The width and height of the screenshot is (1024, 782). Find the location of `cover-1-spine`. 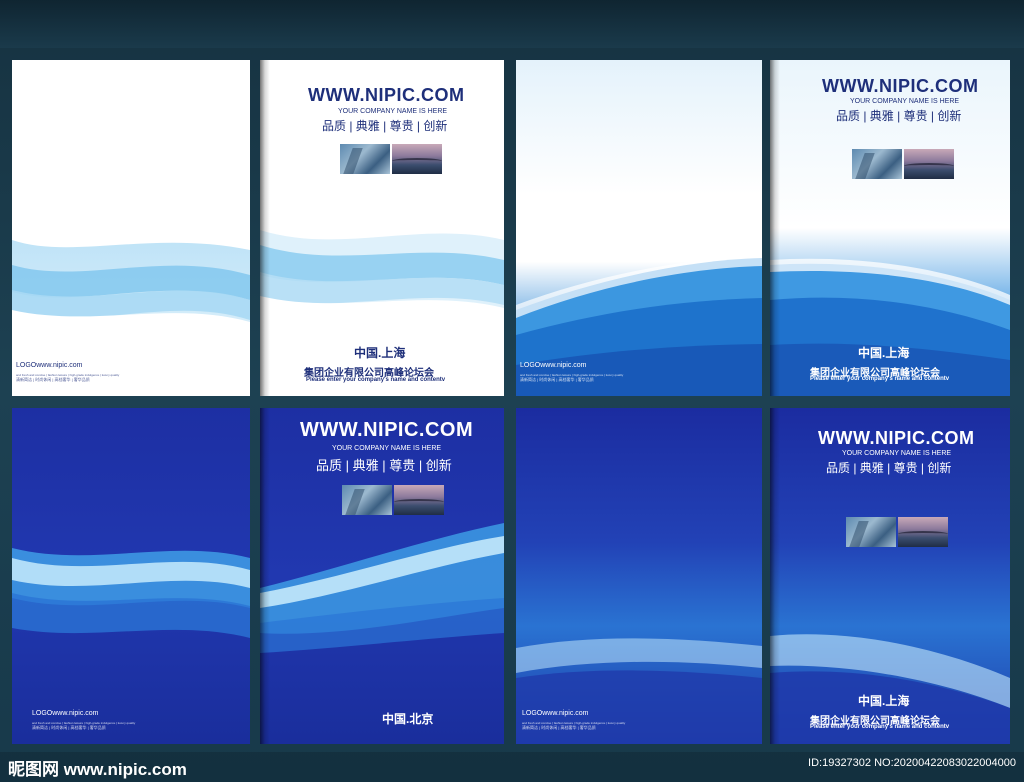

cover-1-spine is located at coordinates (265, 228).